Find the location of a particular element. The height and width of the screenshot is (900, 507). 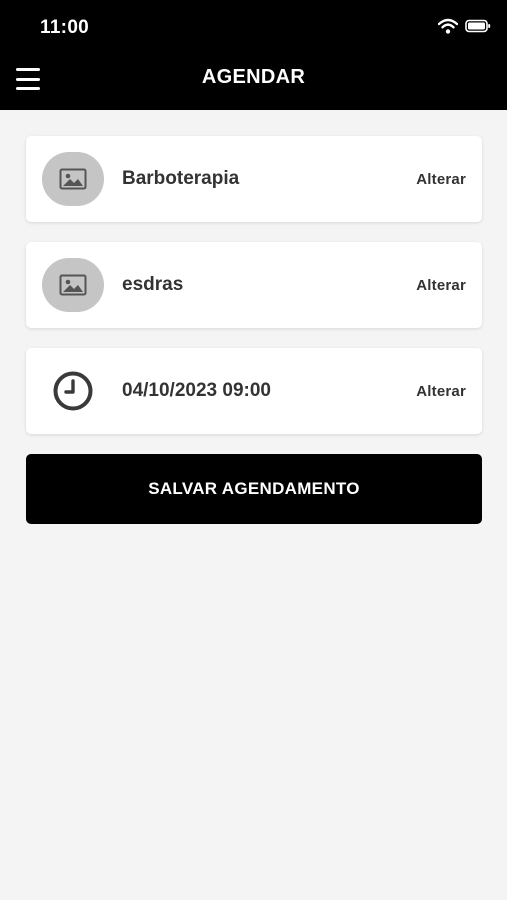

professional-image-placeholder is located at coordinates (73, 285).